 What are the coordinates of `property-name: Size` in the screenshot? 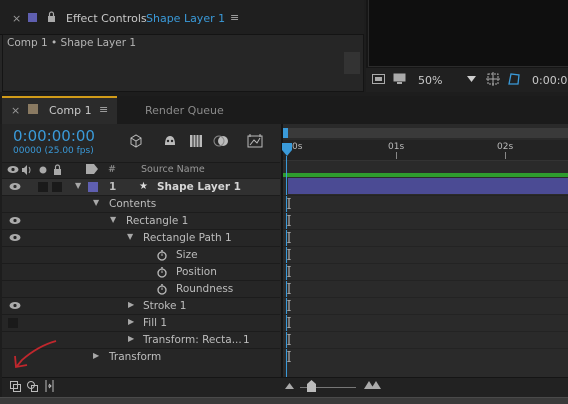 It's located at (187, 255).